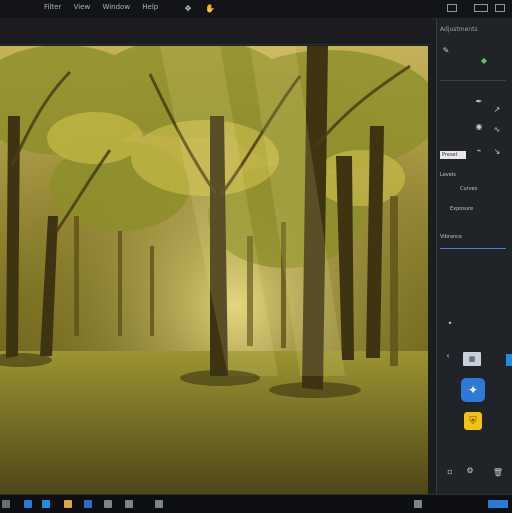  Describe the element at coordinates (497, 109) in the screenshot. I see `arrow-up-icon: ↗` at that location.